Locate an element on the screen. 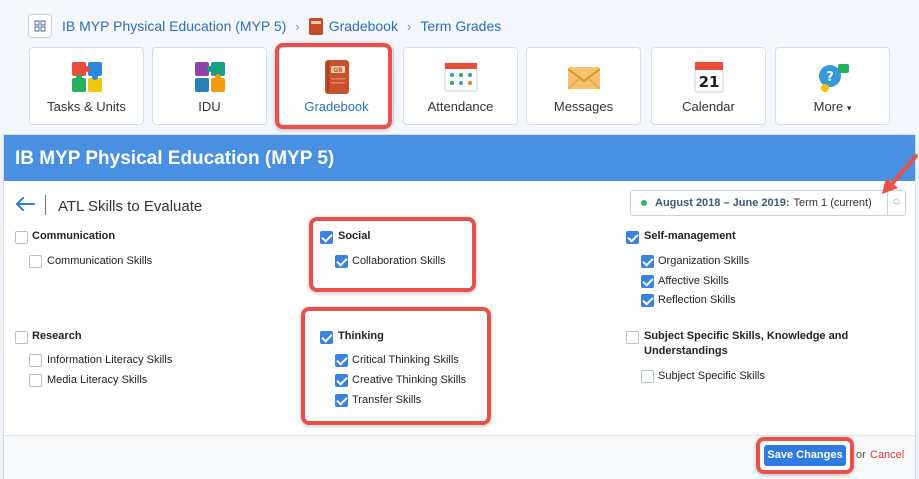 The image size is (919, 479). creative-thinking-label: Creative Thinking Skills is located at coordinates (409, 380).